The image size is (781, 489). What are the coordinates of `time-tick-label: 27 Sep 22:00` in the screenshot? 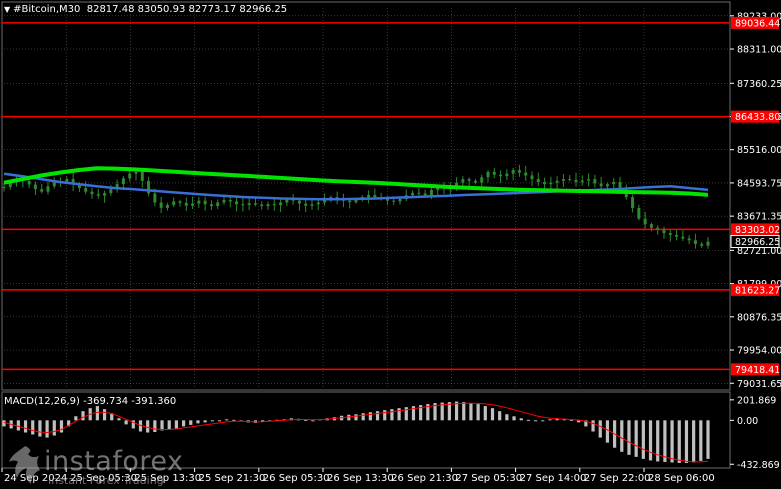 It's located at (617, 478).